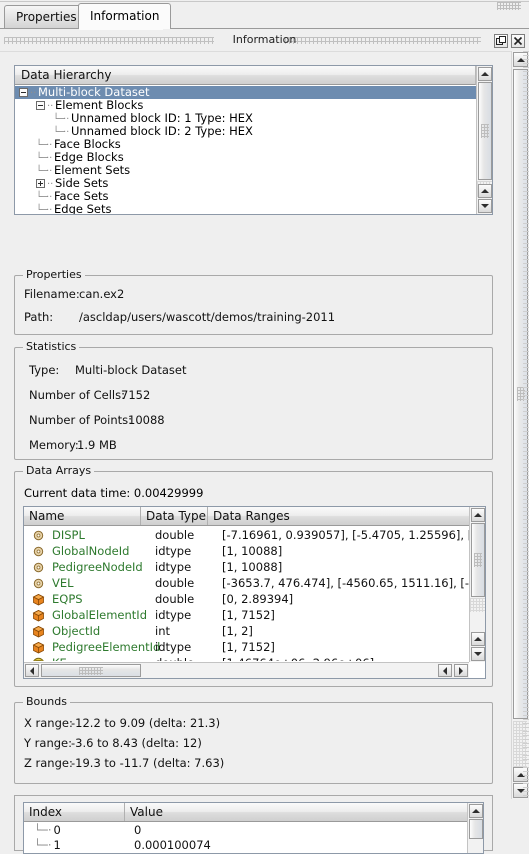  Describe the element at coordinates (245, 75) in the screenshot. I see `data-hierarchy-header: Data Hierarchy` at that location.